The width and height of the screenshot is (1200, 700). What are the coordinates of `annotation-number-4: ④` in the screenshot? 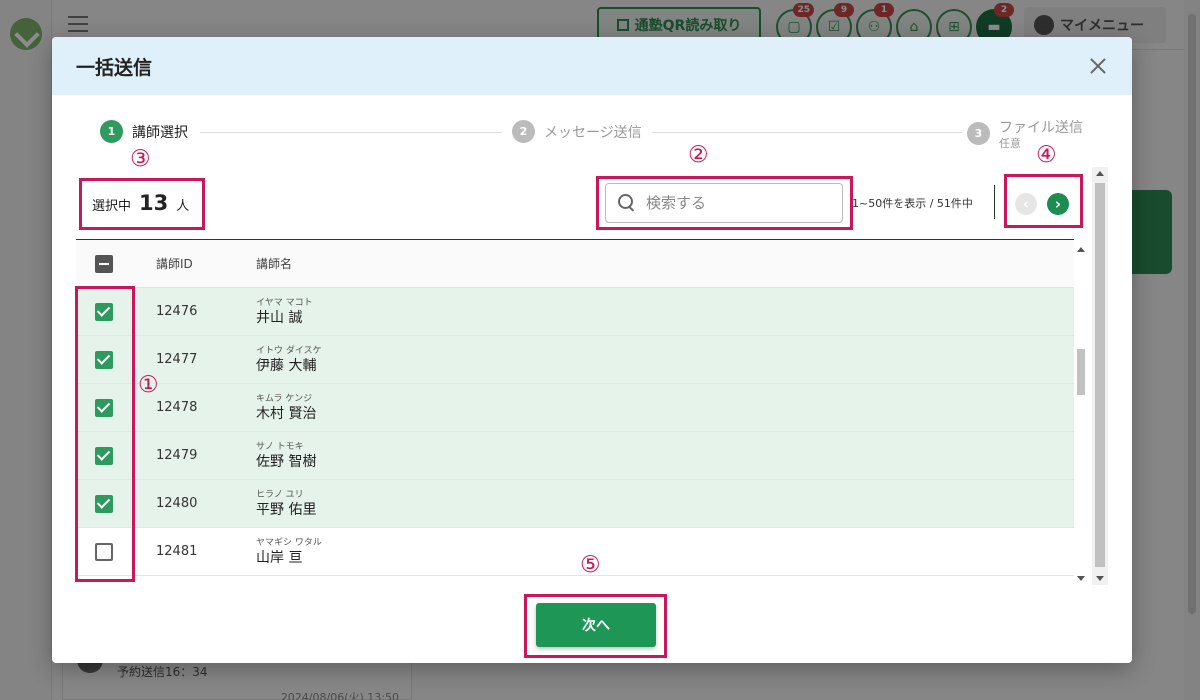 It's located at (1046, 155).